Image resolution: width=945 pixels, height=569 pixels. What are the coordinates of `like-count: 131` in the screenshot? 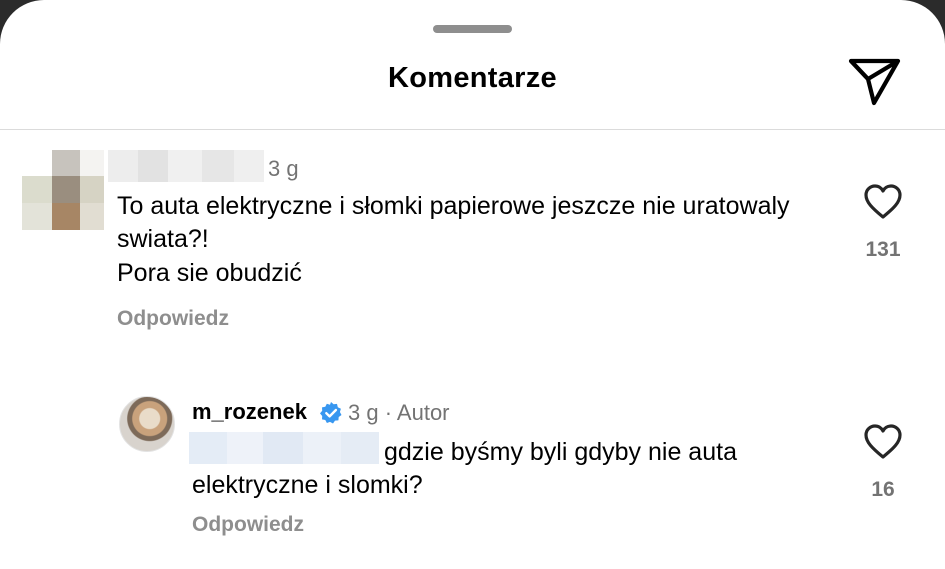 It's located at (883, 249).